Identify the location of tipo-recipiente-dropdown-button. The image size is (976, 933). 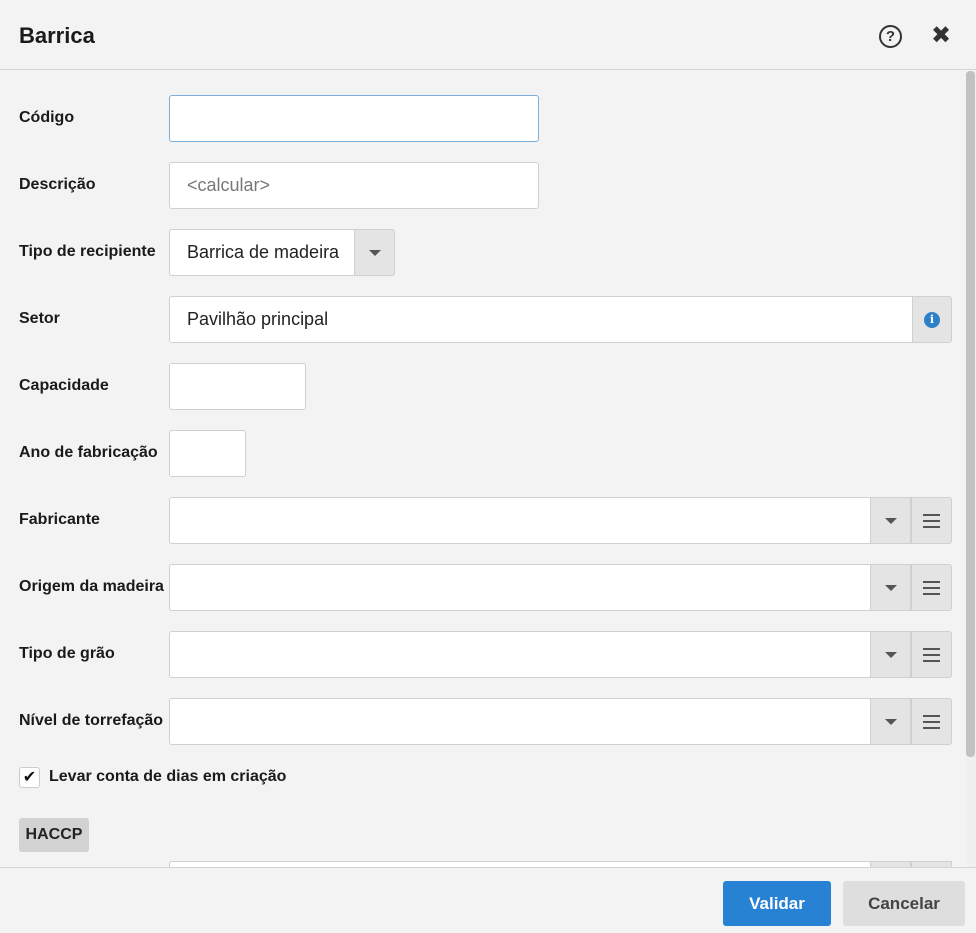
(374, 252).